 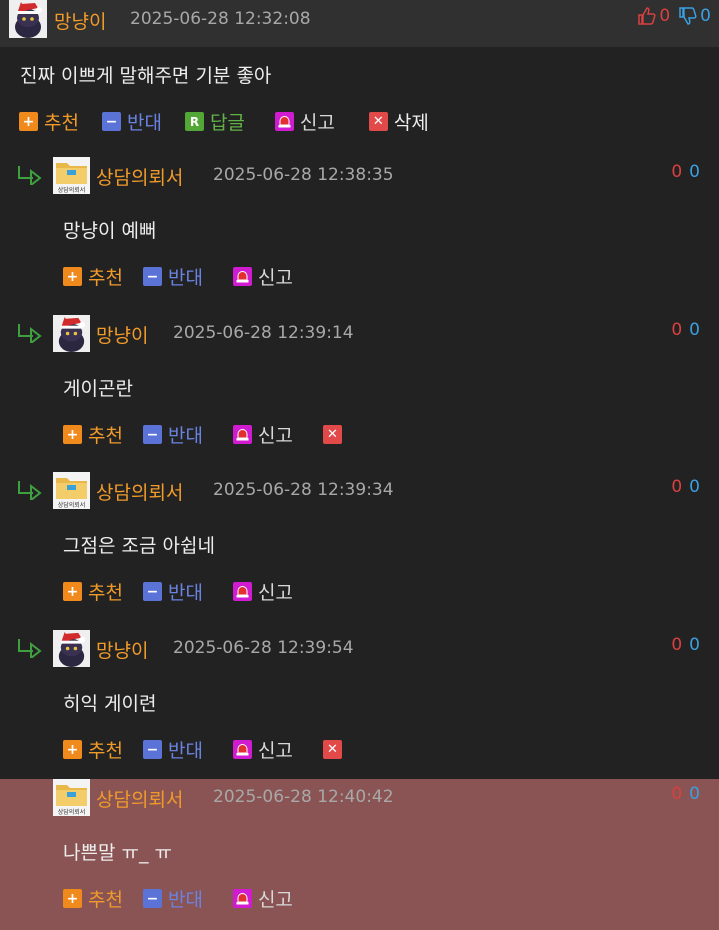 I want to click on post-upvote-count: 0, so click(x=665, y=16).